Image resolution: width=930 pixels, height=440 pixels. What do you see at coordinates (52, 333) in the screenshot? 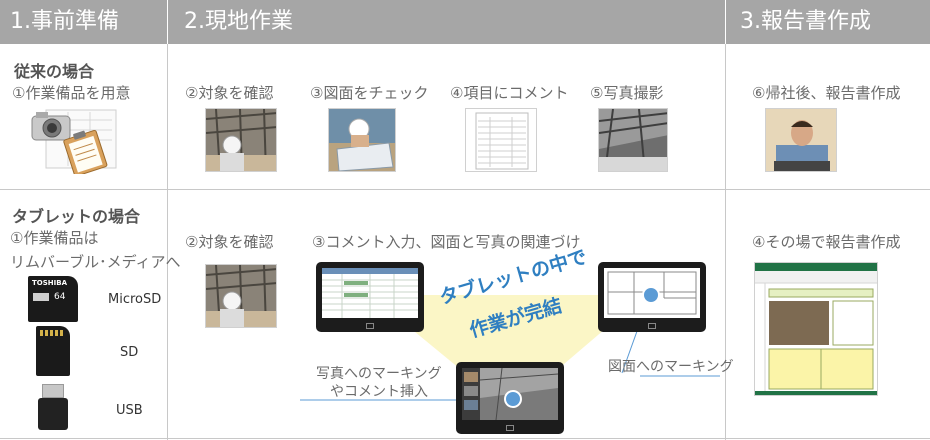
I see `sd-card-contacts` at bounding box center [52, 333].